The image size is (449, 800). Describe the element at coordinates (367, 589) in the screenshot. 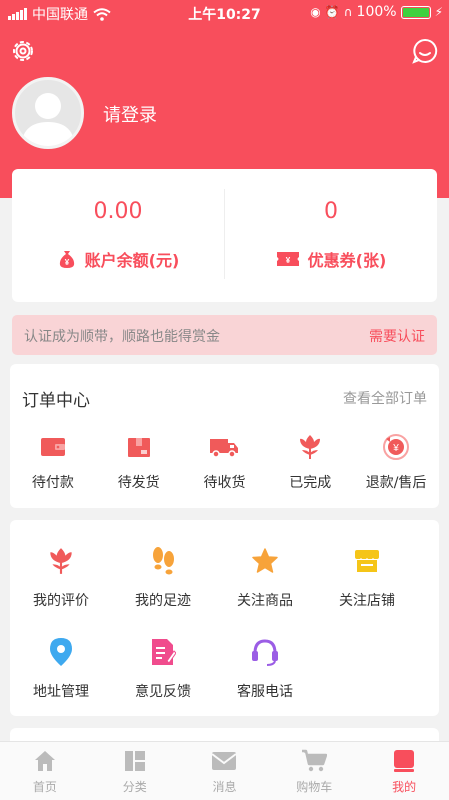

I see `followed-shops: 关注店铺` at that location.